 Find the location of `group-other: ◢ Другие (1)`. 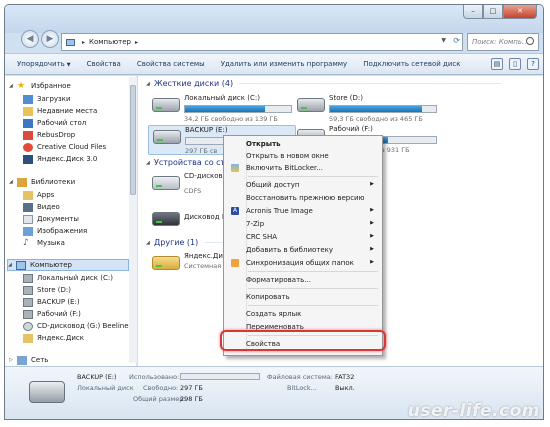

group-other: ◢ Другие (1) is located at coordinates (185, 242).